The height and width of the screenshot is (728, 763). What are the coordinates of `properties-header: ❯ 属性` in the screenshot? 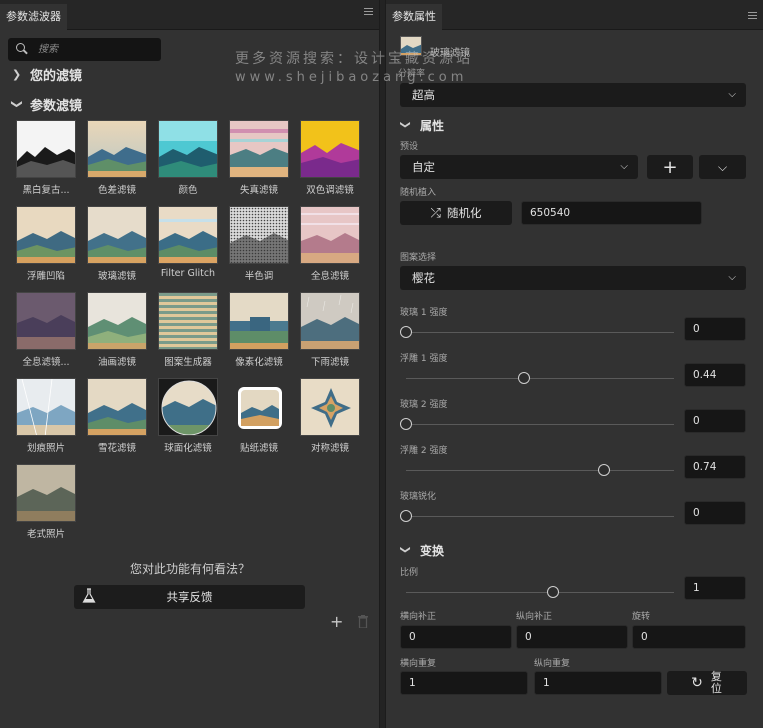 It's located at (422, 125).